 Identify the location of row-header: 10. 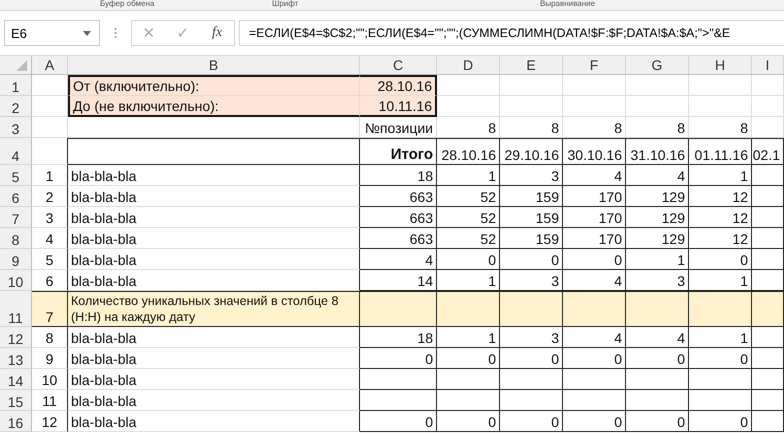
(16, 280).